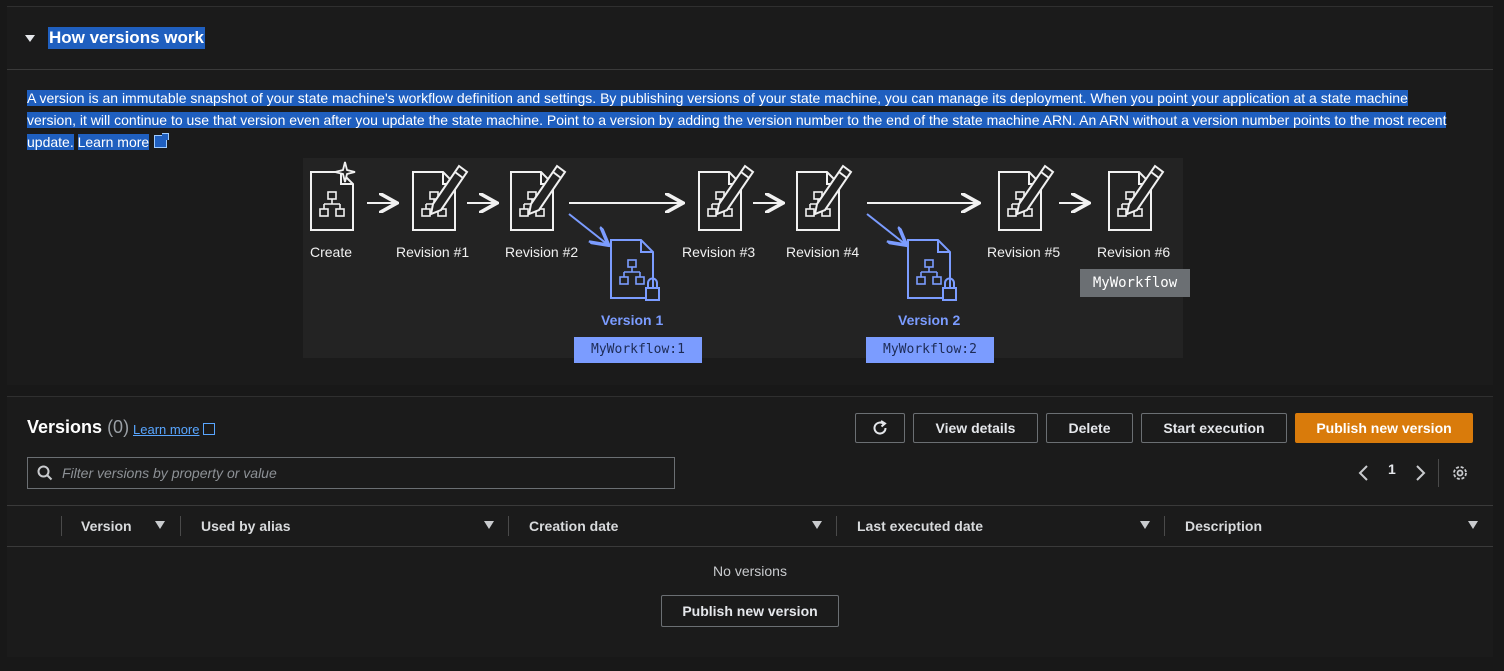 Image resolution: width=1504 pixels, height=671 pixels. I want to click on description-learn-more-link: Learn more, so click(113, 142).